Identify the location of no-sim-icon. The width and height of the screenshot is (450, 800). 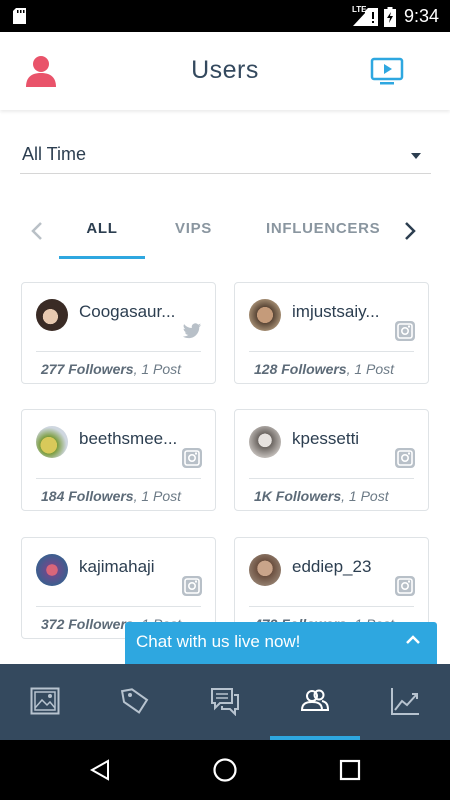
(371, 17).